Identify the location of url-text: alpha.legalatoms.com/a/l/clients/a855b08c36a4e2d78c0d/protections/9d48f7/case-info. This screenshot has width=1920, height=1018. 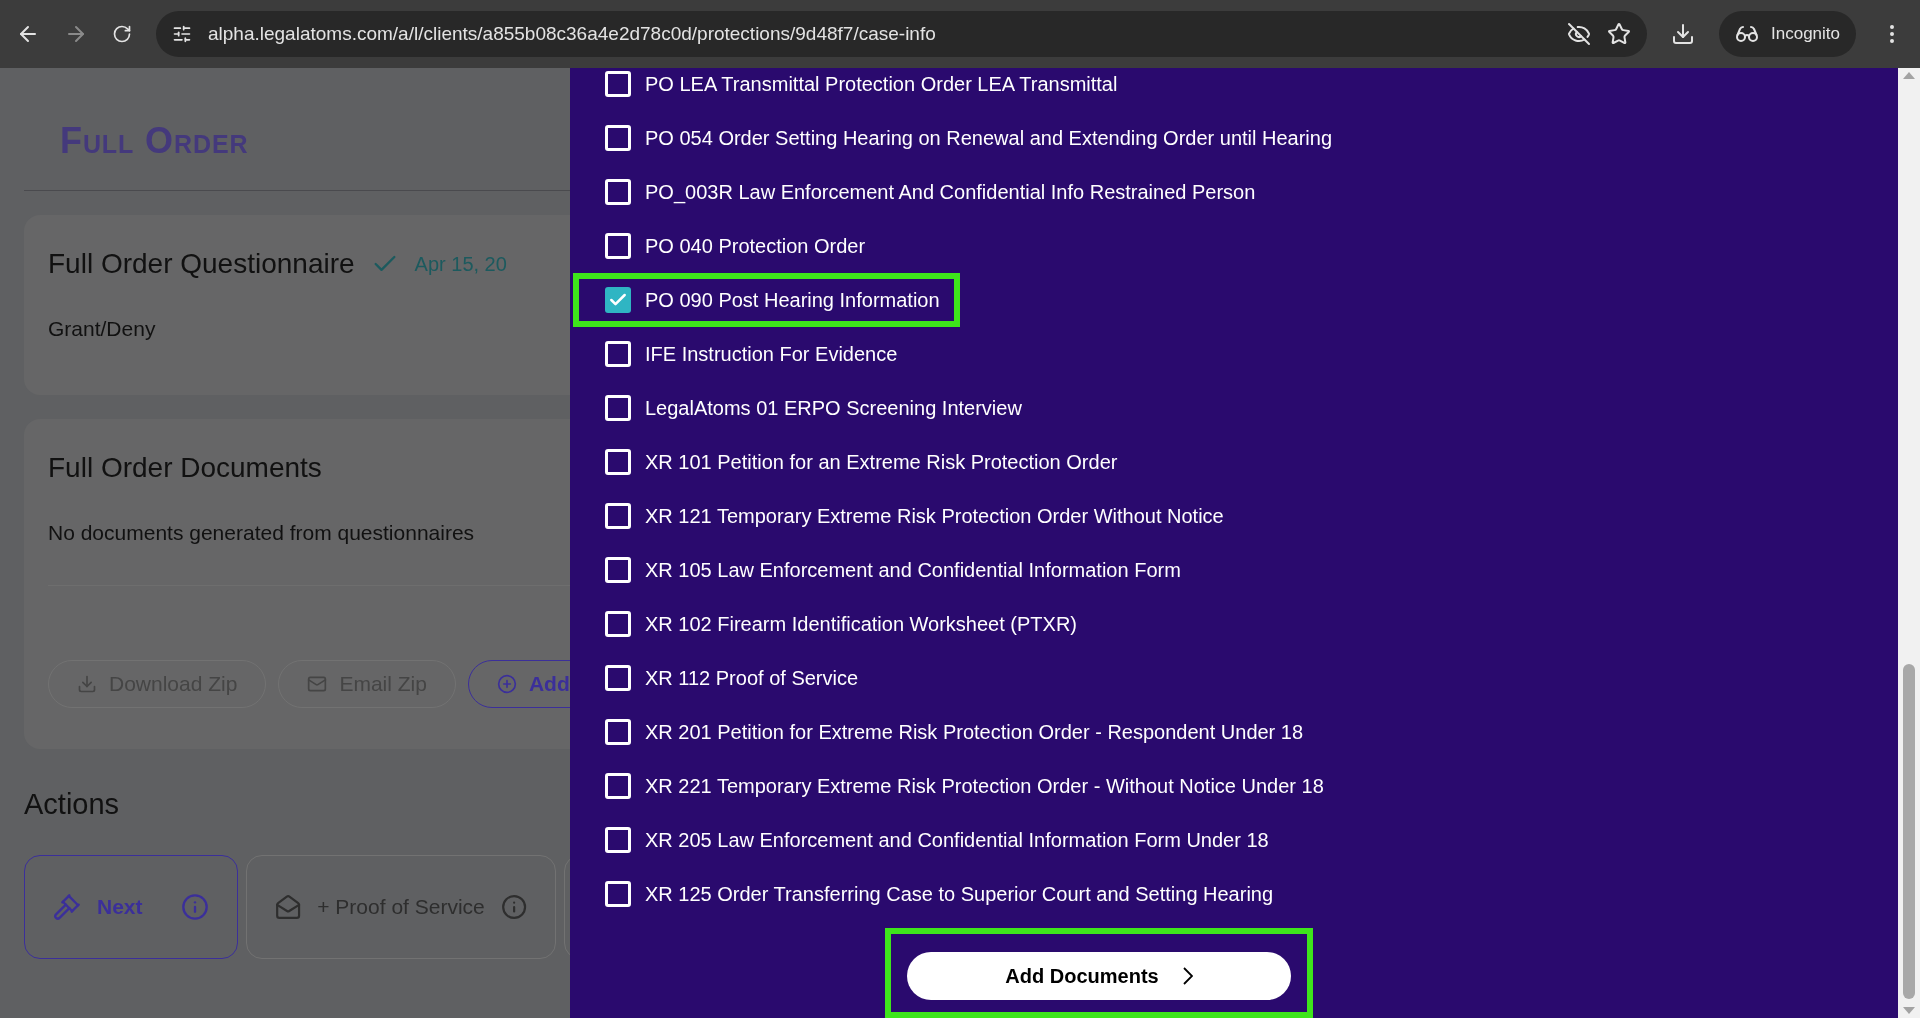
(572, 33).